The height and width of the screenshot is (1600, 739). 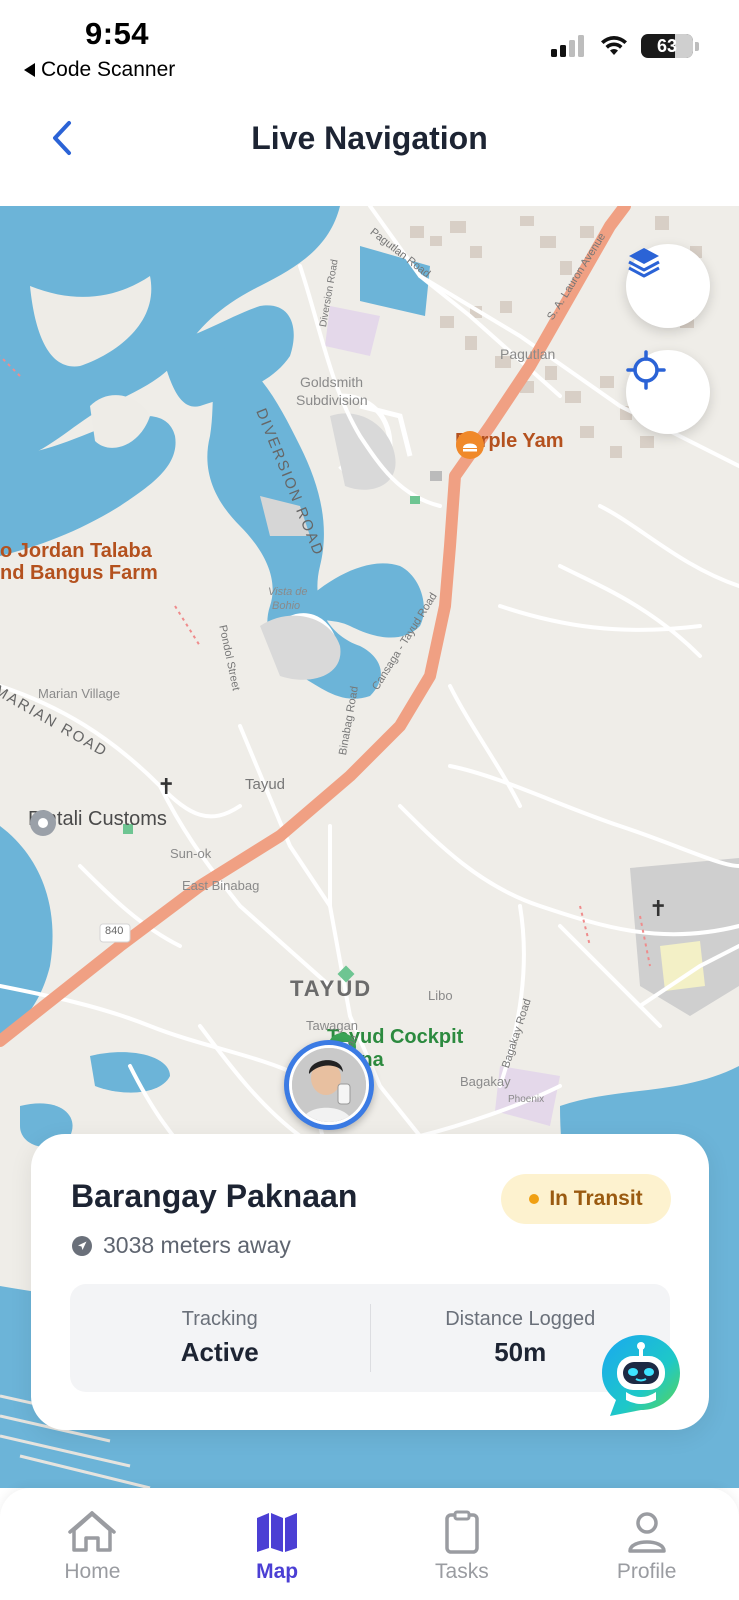 I want to click on distance-logged-value: 50m, so click(x=520, y=1352).